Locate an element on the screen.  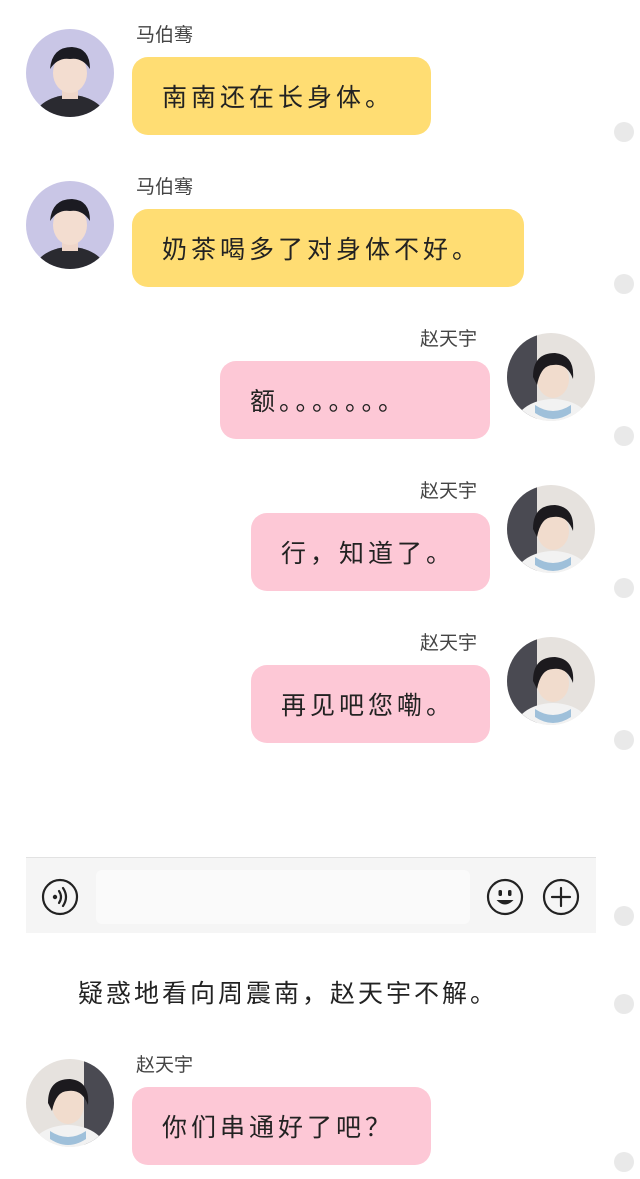
emoji-button is located at coordinates (505, 897).